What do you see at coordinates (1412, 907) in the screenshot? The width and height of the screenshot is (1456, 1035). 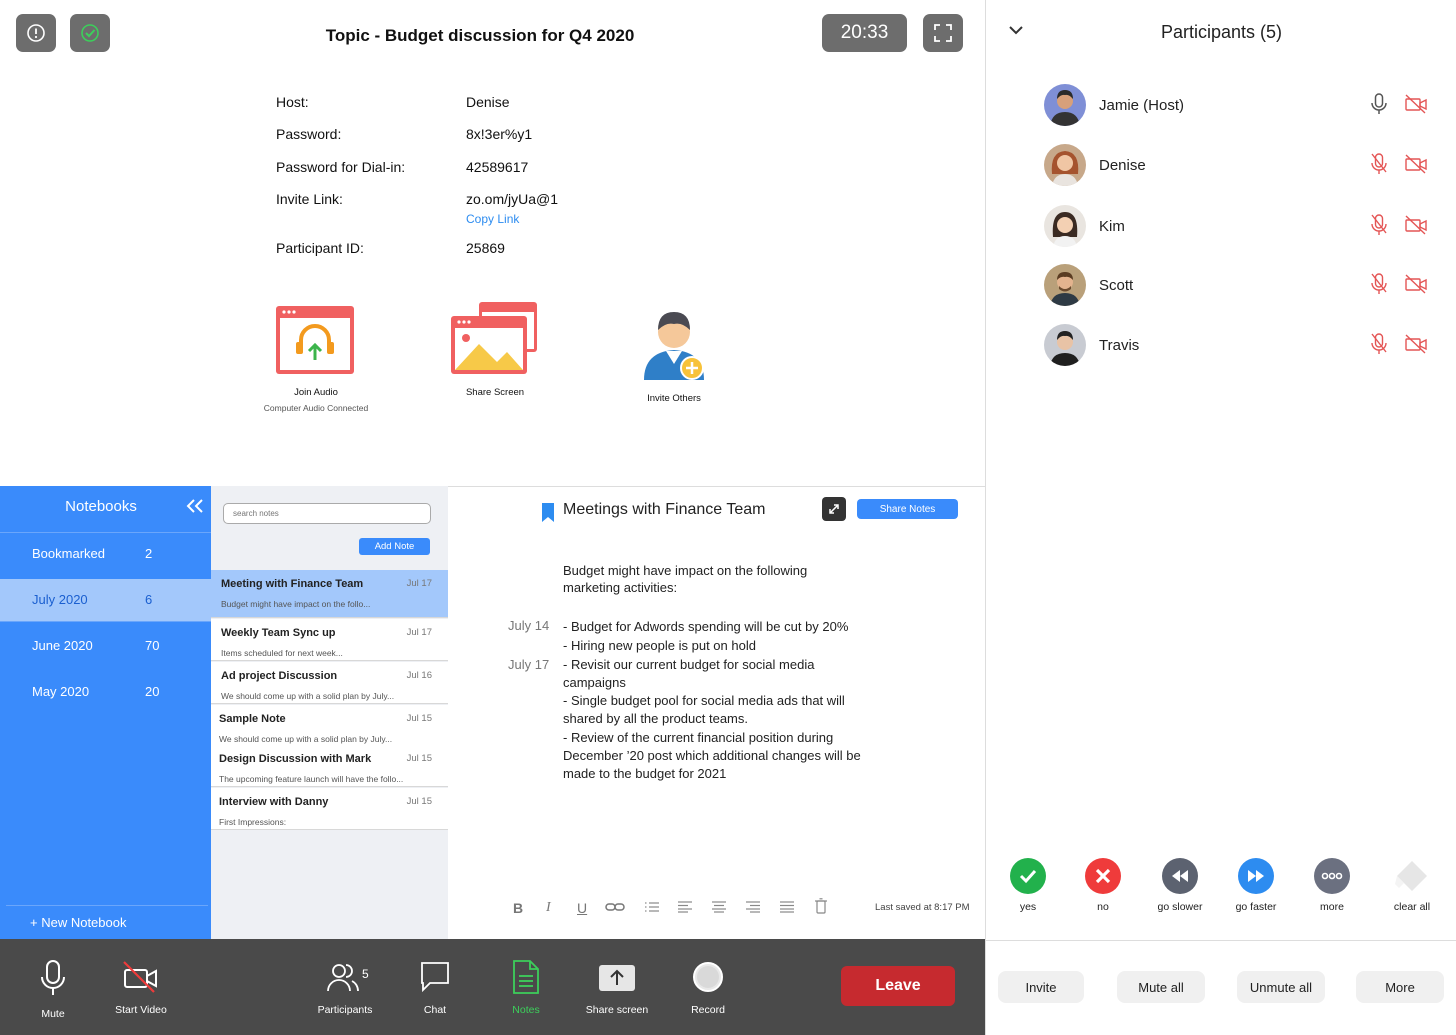 I see `reaction-label: clear all` at bounding box center [1412, 907].